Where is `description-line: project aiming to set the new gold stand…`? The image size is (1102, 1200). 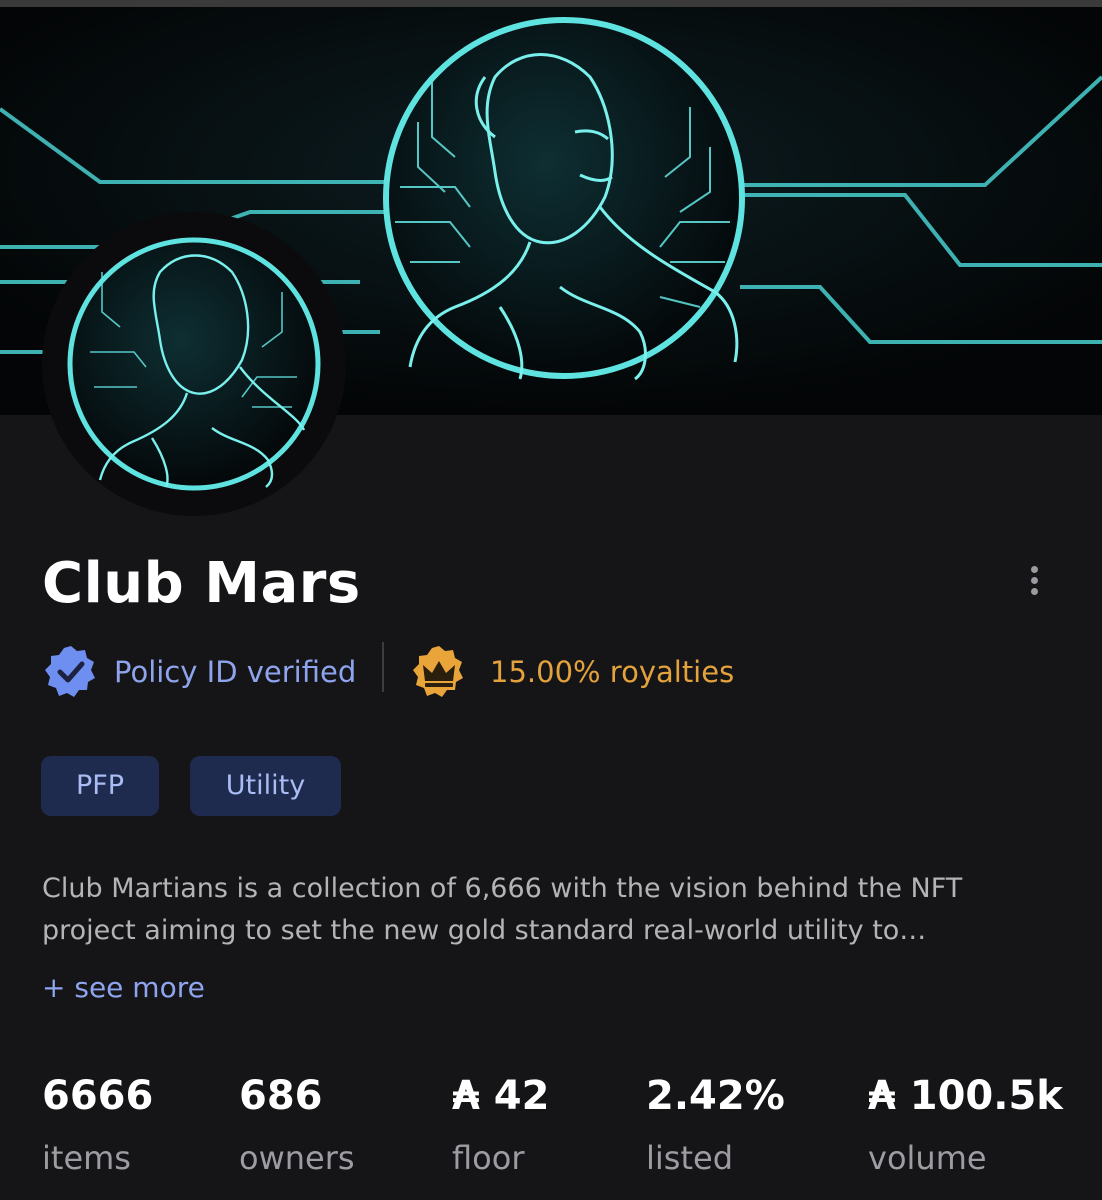 description-line: project aiming to set the new gold stand… is located at coordinates (484, 930).